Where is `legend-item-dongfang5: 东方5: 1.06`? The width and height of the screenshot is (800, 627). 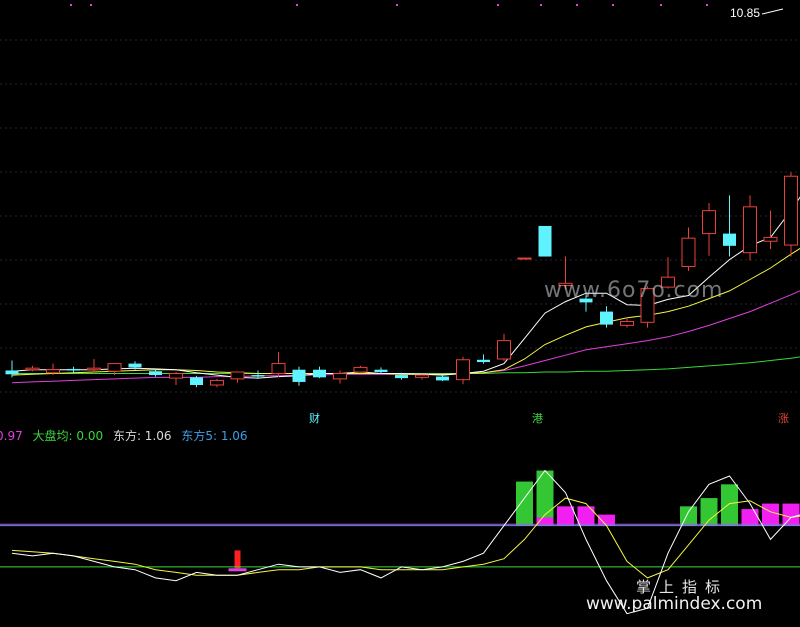 legend-item-dongfang5: 东方5: 1.06 is located at coordinates (214, 436).